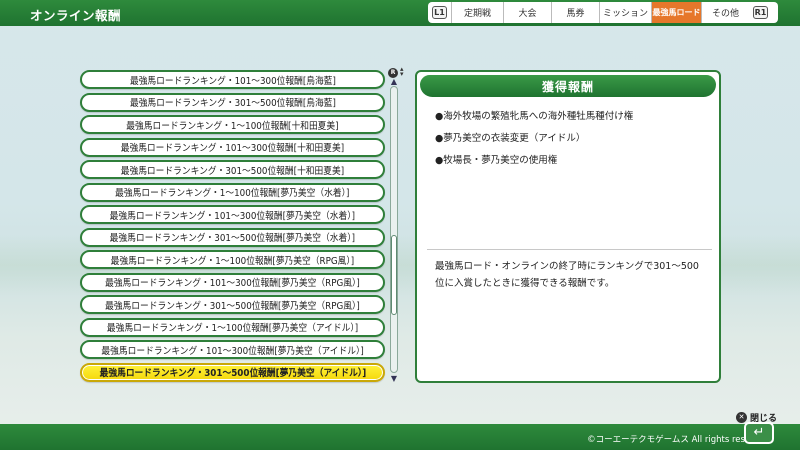 This screenshot has width=800, height=450. I want to click on tab-tournament: 大会, so click(527, 12).